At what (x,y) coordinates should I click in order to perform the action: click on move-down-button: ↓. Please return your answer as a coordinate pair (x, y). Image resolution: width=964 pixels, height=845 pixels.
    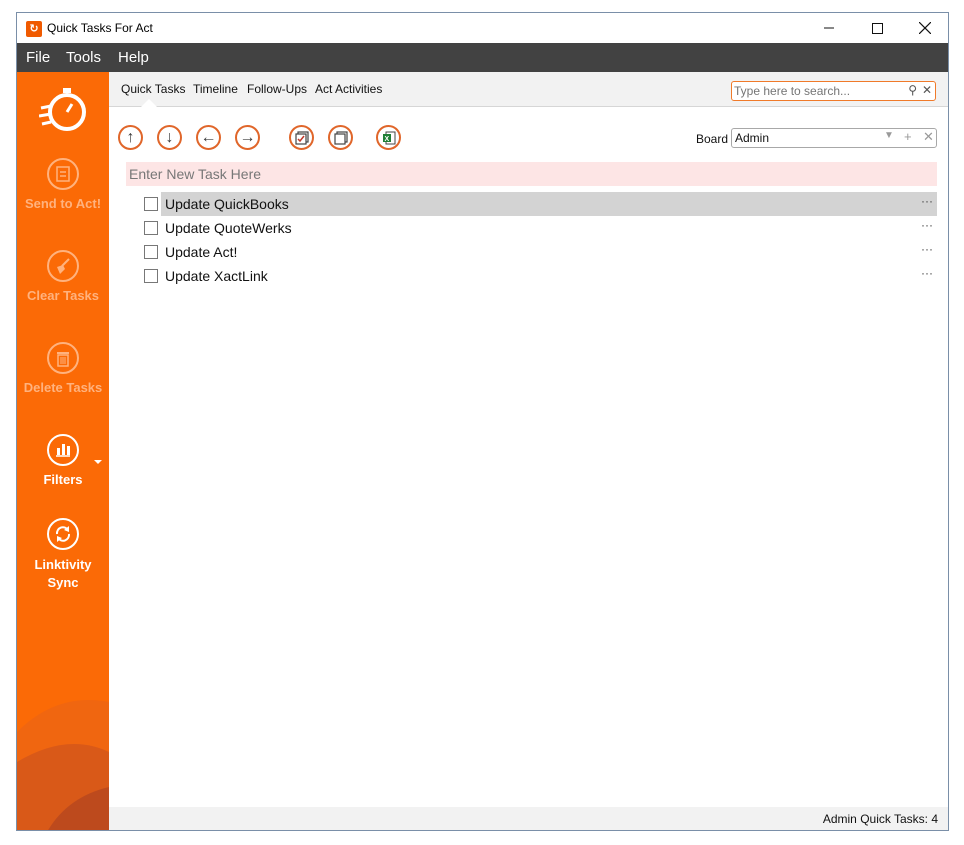
    Looking at the image, I should click on (169, 137).